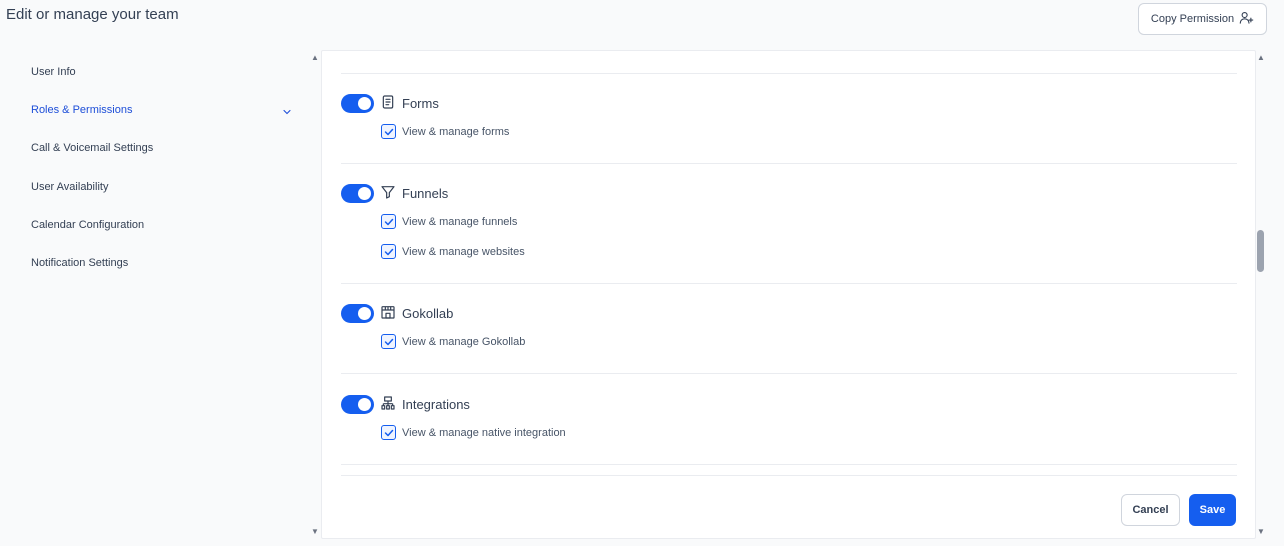 This screenshot has width=1284, height=546. Describe the element at coordinates (1246, 19) in the screenshot. I see `user-plus-icon` at that location.